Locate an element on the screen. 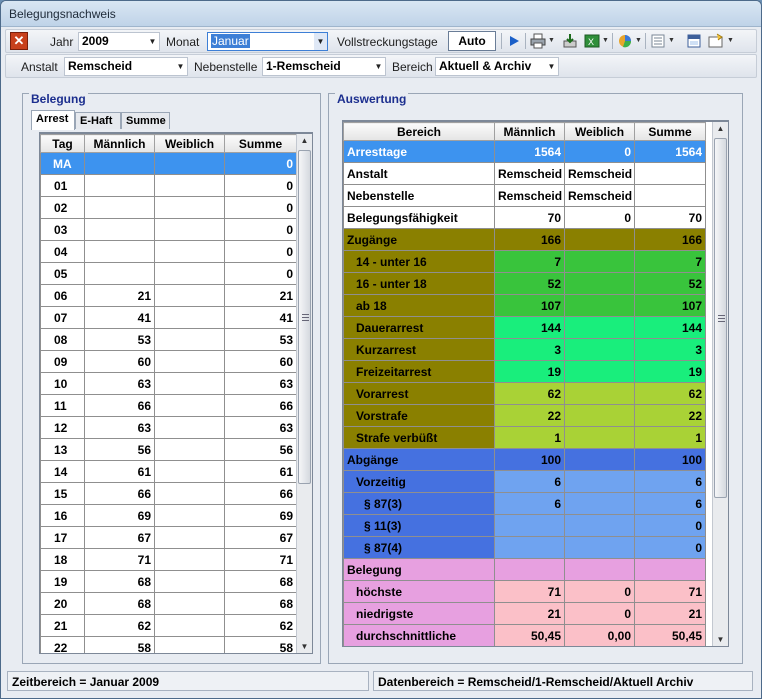 The width and height of the screenshot is (762, 699). table-row: 10 63 63 is located at coordinates (168, 383).